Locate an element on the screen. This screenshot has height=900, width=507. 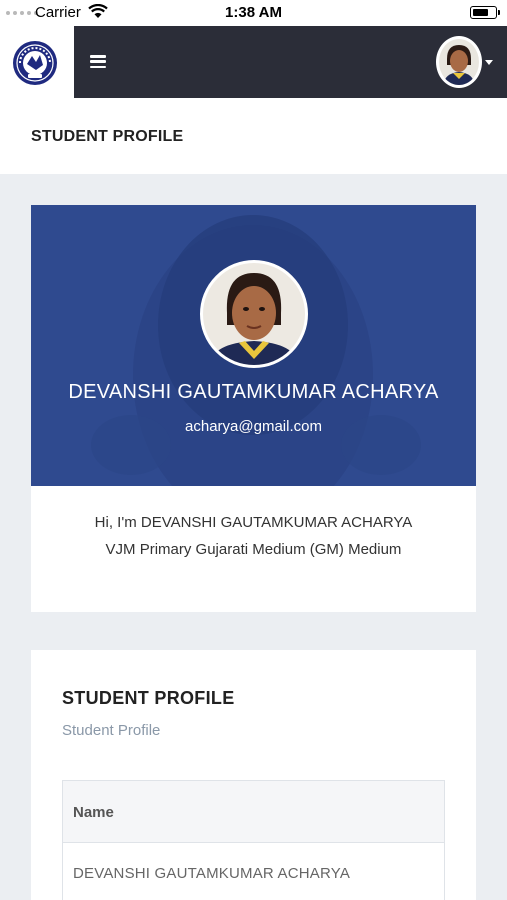
clock: 1:38 AM is located at coordinates (253, 12).